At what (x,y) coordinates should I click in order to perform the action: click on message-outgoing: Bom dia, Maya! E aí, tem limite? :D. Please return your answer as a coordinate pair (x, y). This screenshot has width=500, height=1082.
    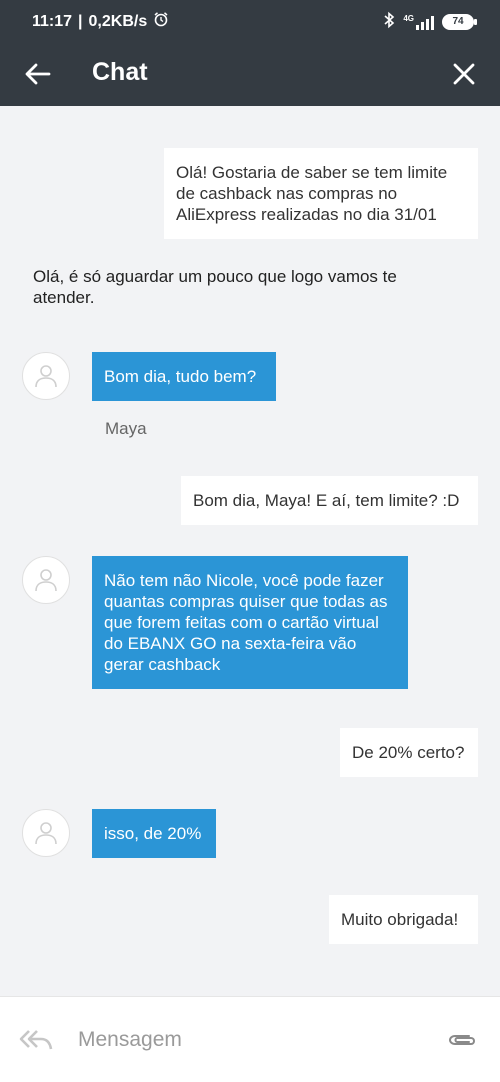
    Looking at the image, I should click on (329, 500).